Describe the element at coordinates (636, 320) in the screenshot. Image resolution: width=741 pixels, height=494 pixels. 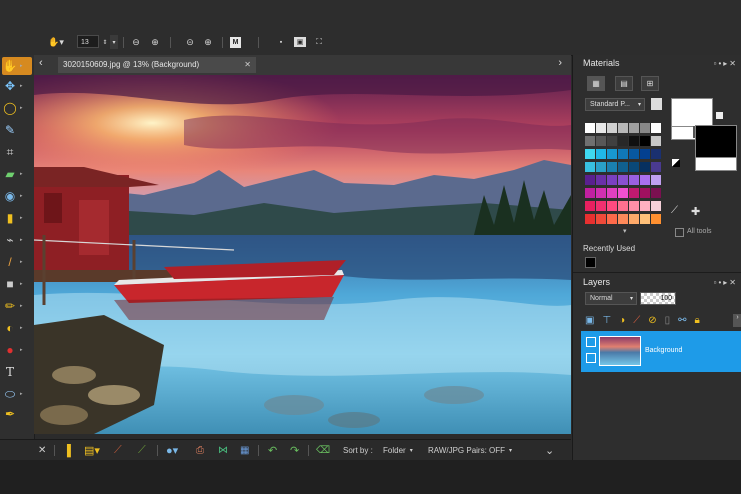
I see `layer-effects-icon: ⟋` at that location.